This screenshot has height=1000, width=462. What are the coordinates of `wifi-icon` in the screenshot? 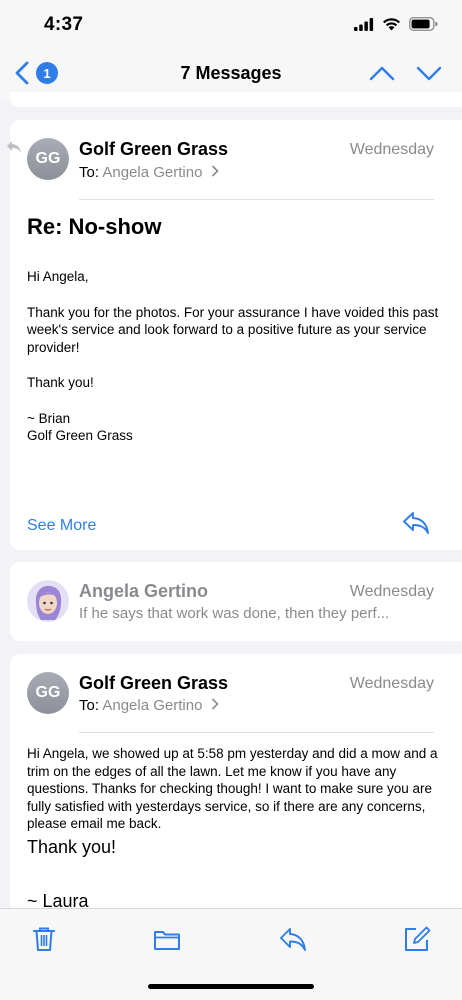 It's located at (391, 24).